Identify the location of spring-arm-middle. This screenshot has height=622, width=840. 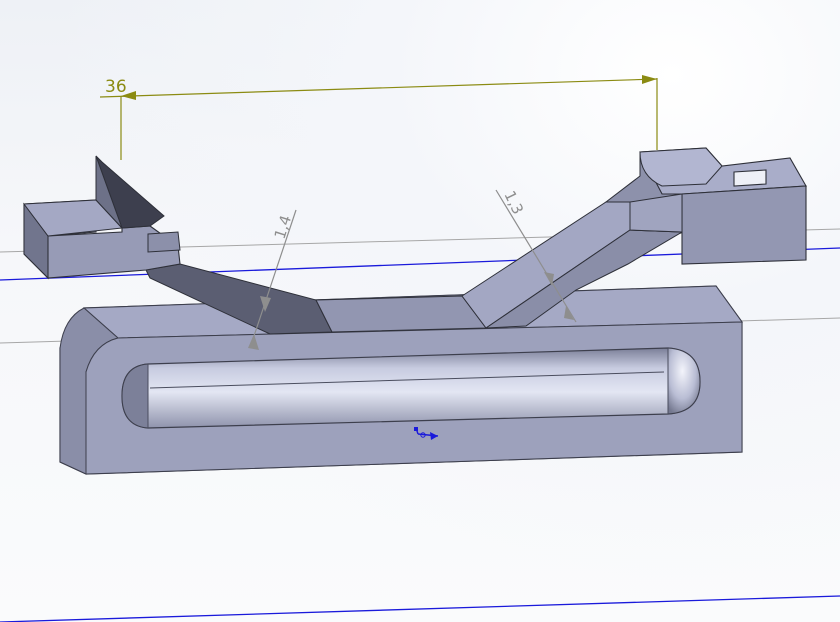
(401, 314).